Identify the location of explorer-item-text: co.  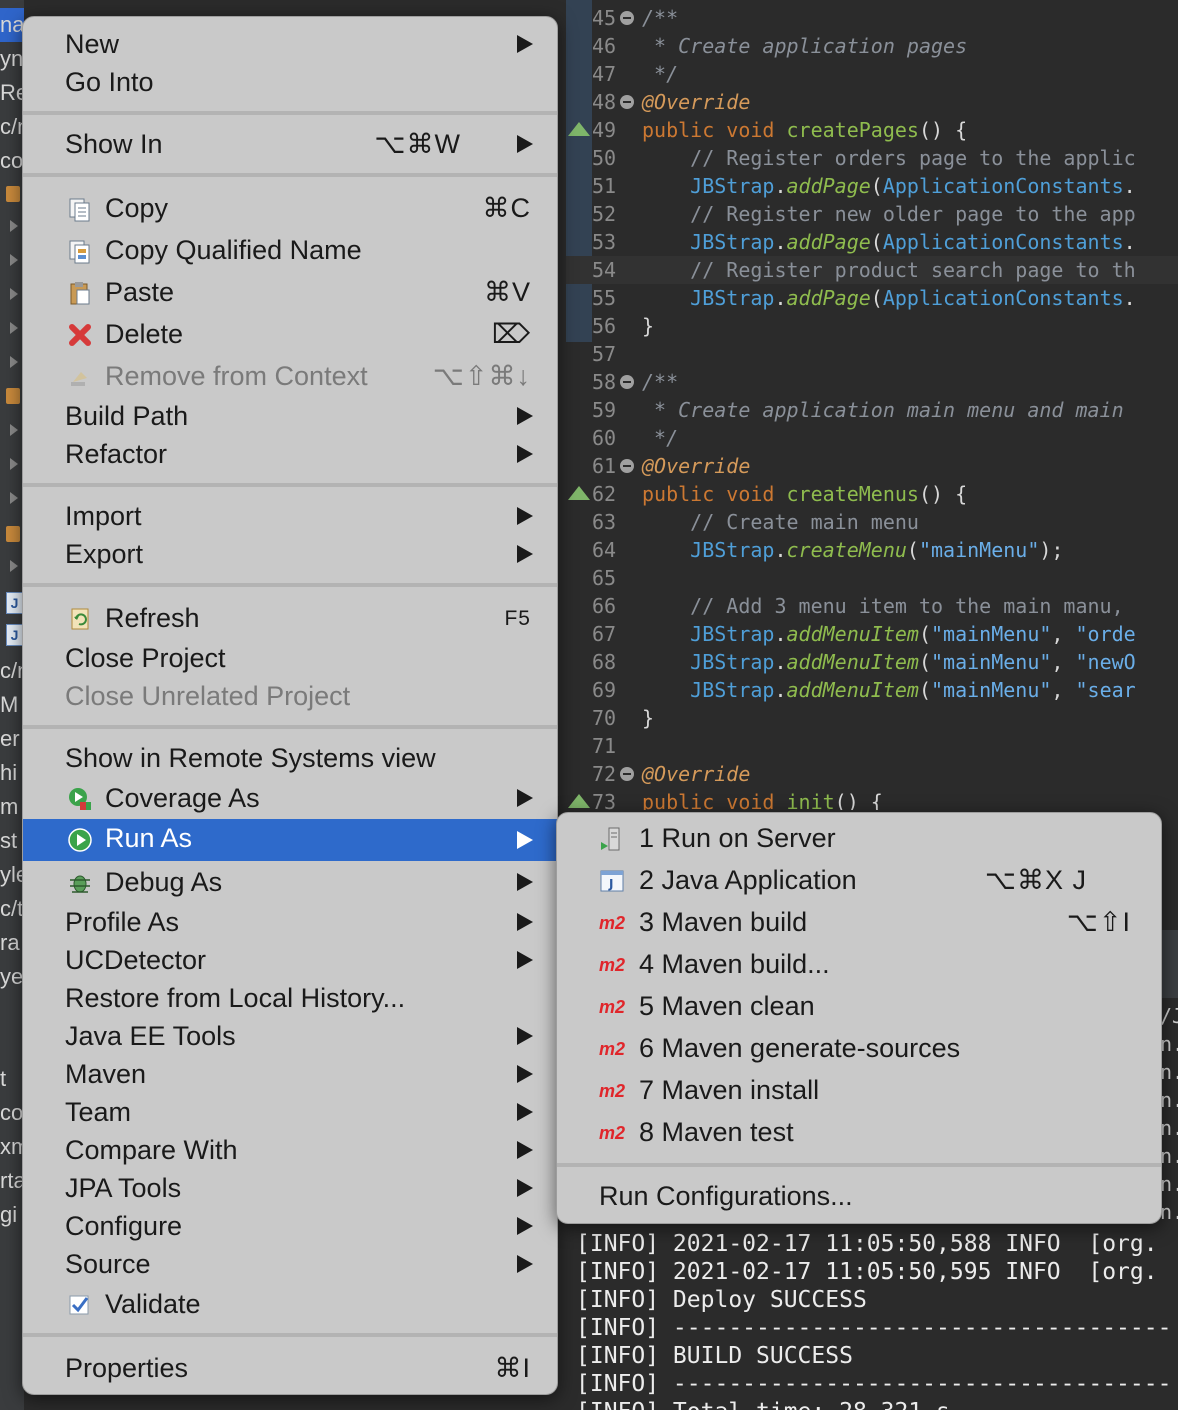
(12, 161).